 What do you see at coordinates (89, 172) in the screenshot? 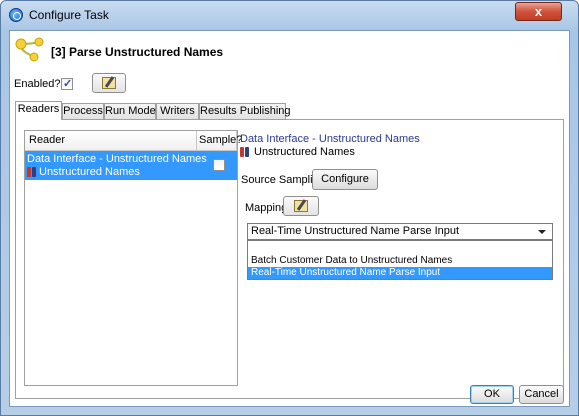
I see `reader-name: Unstructured Names` at bounding box center [89, 172].